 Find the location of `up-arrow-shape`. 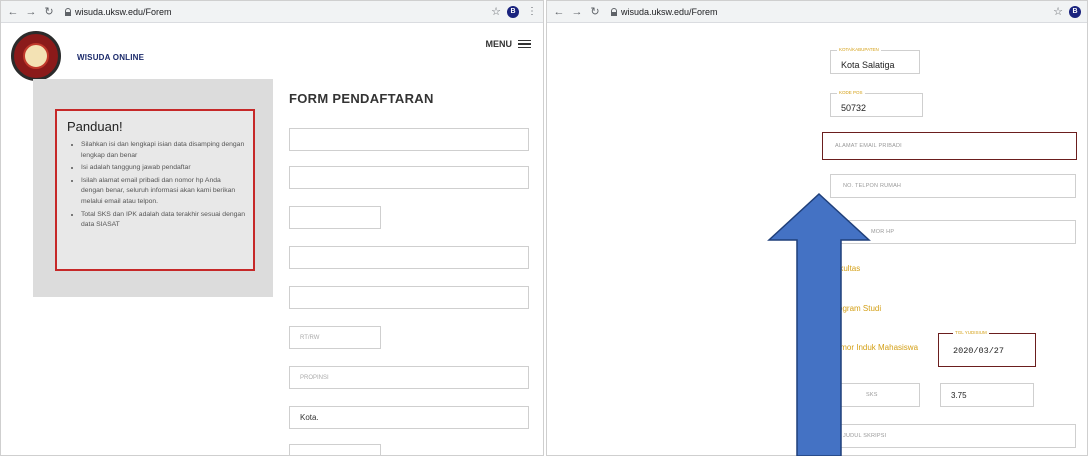

up-arrow-shape is located at coordinates (819, 324).